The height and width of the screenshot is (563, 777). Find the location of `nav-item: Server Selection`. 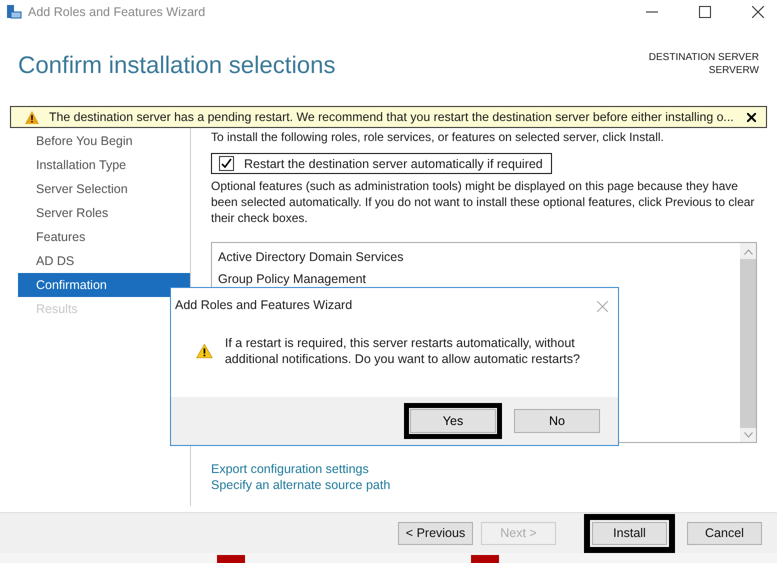

nav-item: Server Selection is located at coordinates (104, 189).